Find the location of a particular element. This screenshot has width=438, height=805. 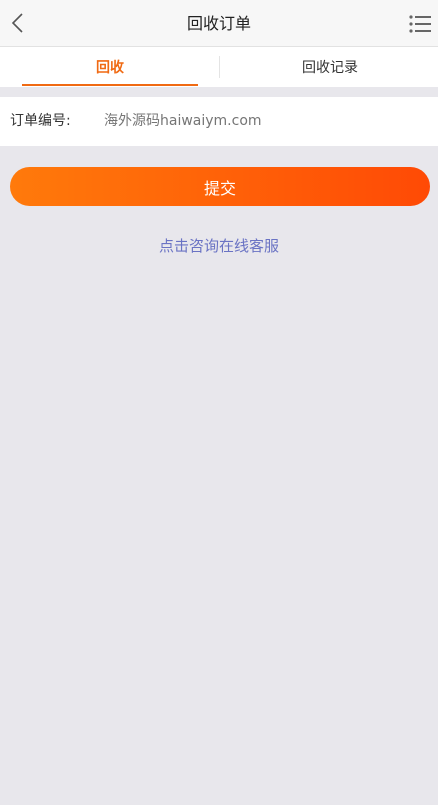

order-number-label: 订单编号: is located at coordinates (40, 121).